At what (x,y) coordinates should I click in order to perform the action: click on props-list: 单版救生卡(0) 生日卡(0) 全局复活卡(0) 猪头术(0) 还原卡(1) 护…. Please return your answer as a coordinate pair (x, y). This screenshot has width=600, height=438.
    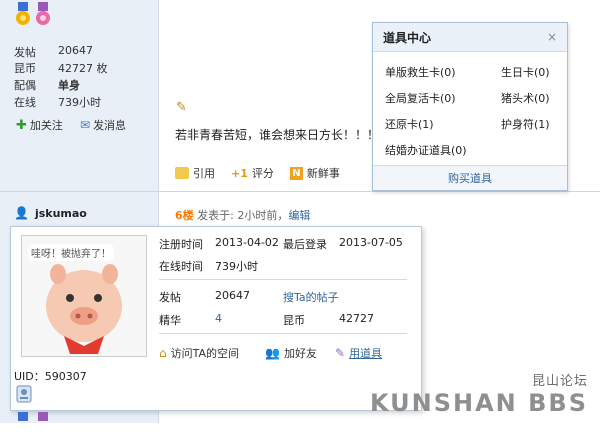
    Looking at the image, I should click on (470, 107).